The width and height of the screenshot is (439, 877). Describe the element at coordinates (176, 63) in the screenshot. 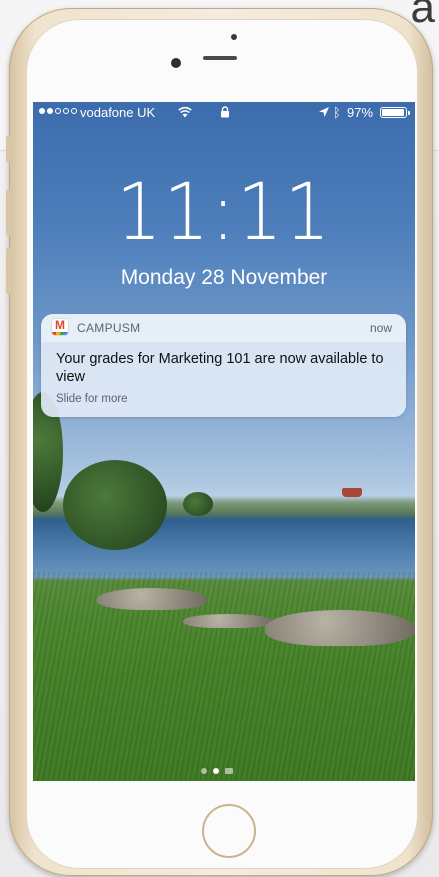

I see `front-camera-icon` at that location.